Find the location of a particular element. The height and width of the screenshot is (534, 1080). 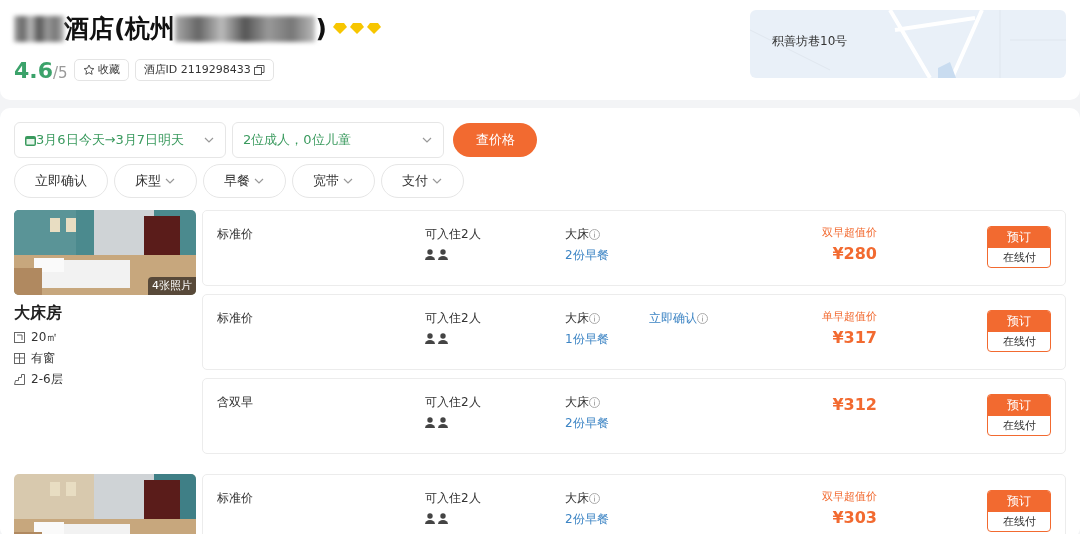

favorite-button: 收藏 is located at coordinates (101, 70).